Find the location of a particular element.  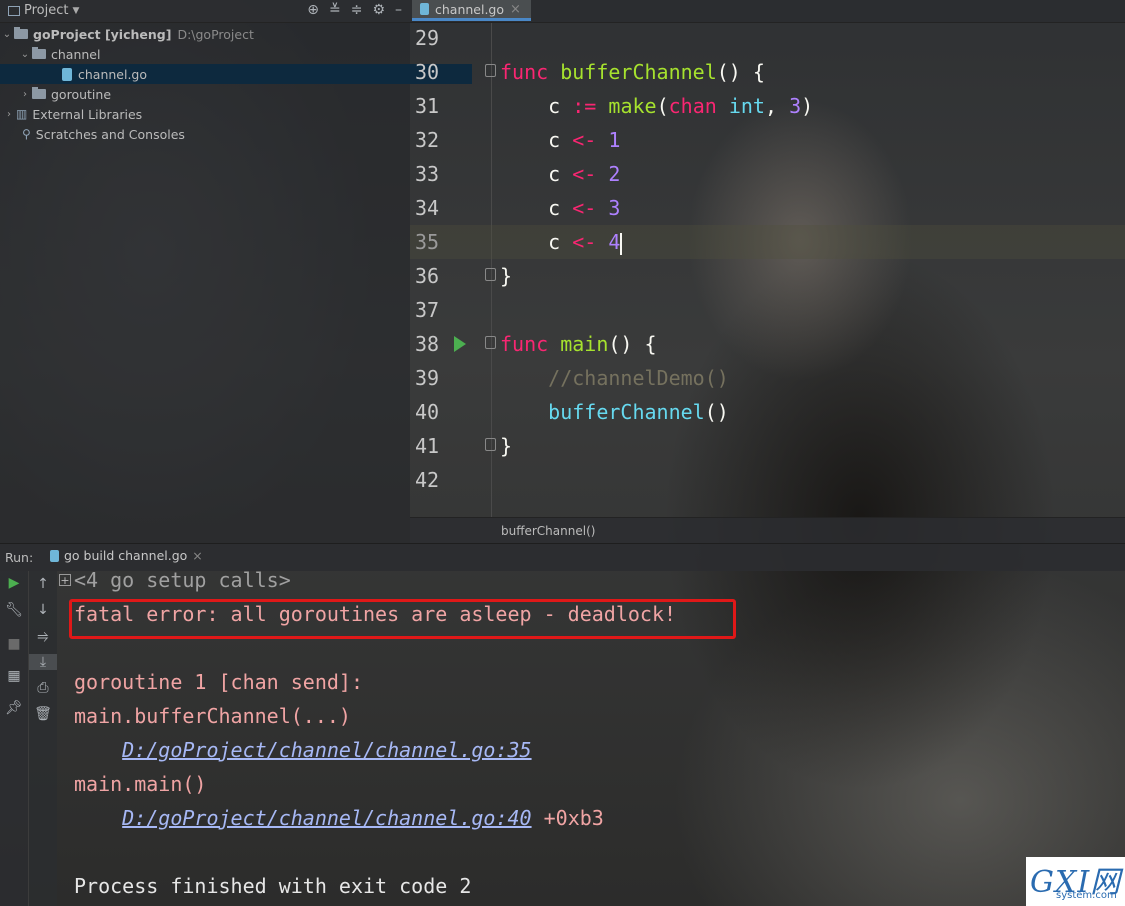

run-icon: ▶ is located at coordinates (14, 583).